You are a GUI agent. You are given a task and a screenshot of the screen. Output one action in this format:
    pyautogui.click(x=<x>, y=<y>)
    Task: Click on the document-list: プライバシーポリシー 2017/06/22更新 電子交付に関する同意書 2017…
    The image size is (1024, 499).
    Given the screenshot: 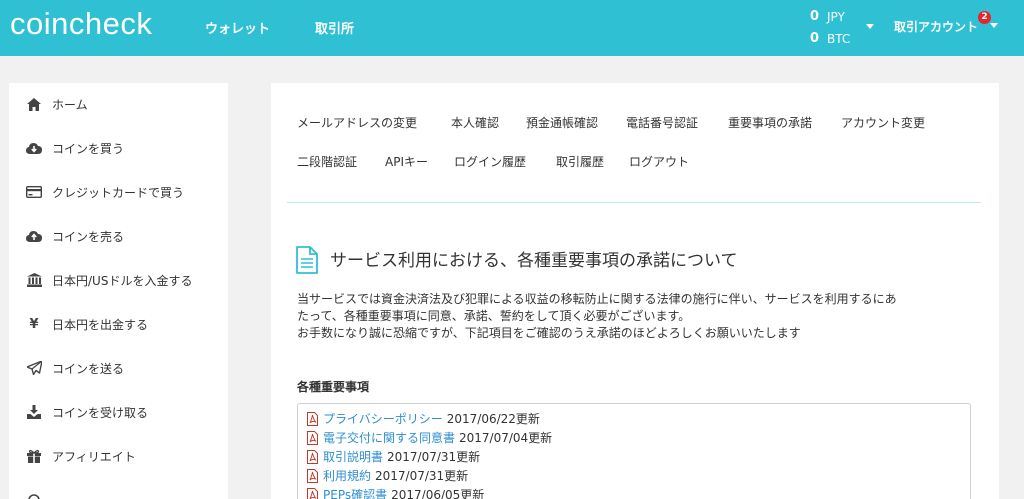 What is the action you would take?
    pyautogui.click(x=634, y=451)
    